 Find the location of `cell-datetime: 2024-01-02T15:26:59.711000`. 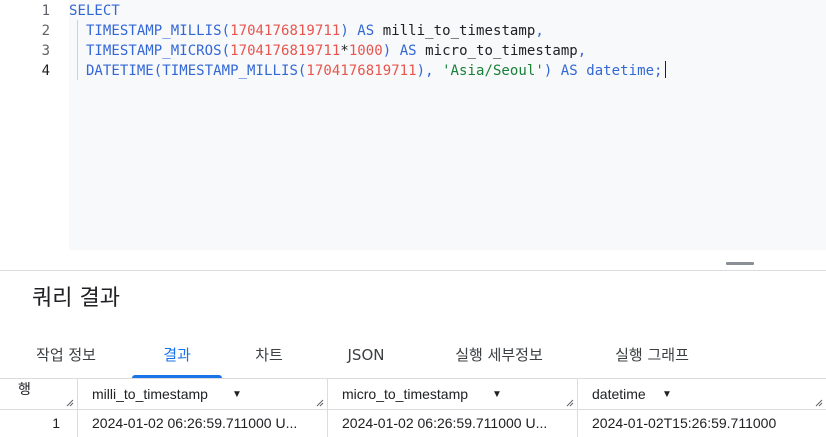

cell-datetime: 2024-01-02T15:26:59.711000 is located at coordinates (702, 423).